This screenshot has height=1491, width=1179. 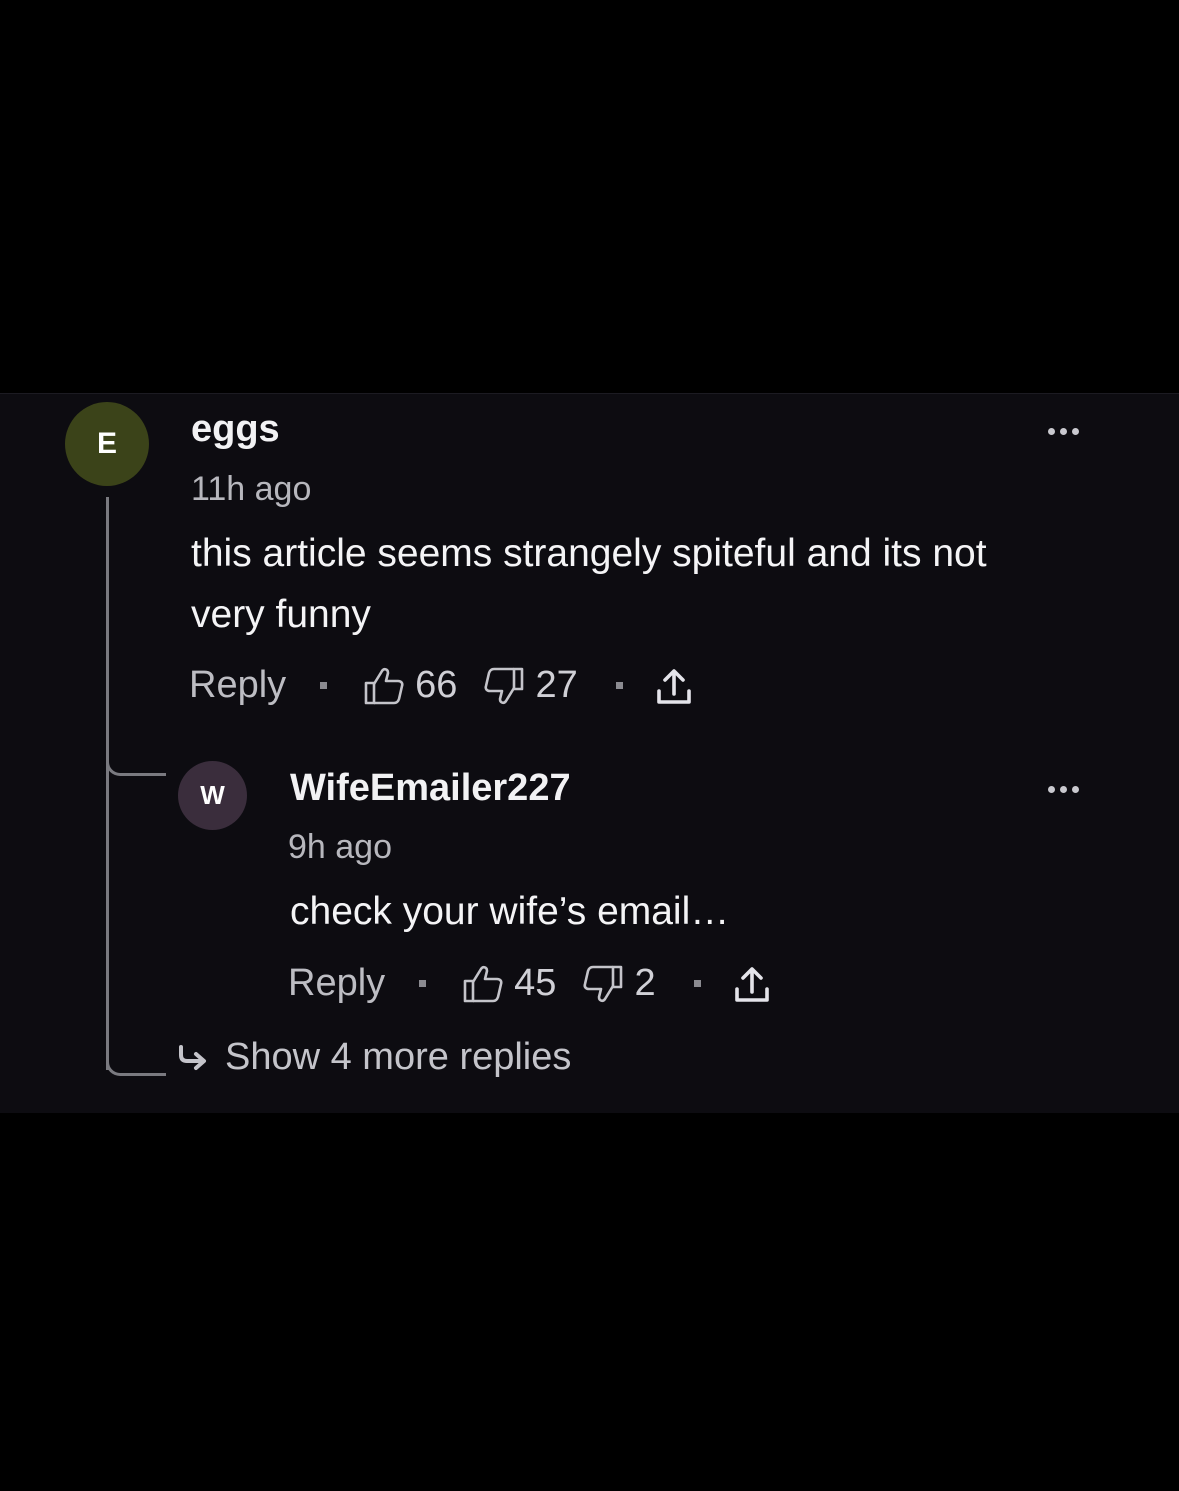 I want to click on comment-timestamp: 9h ago, so click(x=340, y=847).